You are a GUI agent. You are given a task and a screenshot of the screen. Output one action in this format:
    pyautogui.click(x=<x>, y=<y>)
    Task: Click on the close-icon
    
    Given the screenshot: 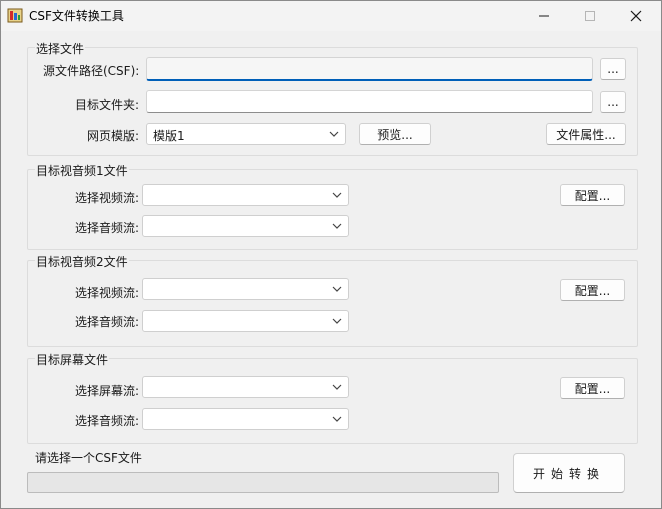 What is the action you would take?
    pyautogui.click(x=636, y=16)
    